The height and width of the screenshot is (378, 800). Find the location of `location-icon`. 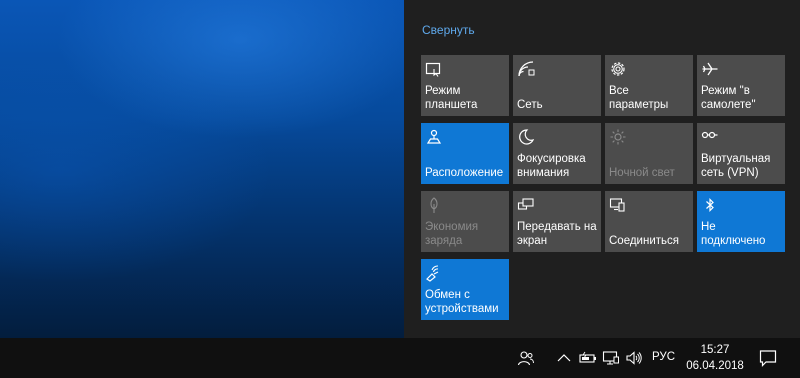

location-icon is located at coordinates (434, 137).